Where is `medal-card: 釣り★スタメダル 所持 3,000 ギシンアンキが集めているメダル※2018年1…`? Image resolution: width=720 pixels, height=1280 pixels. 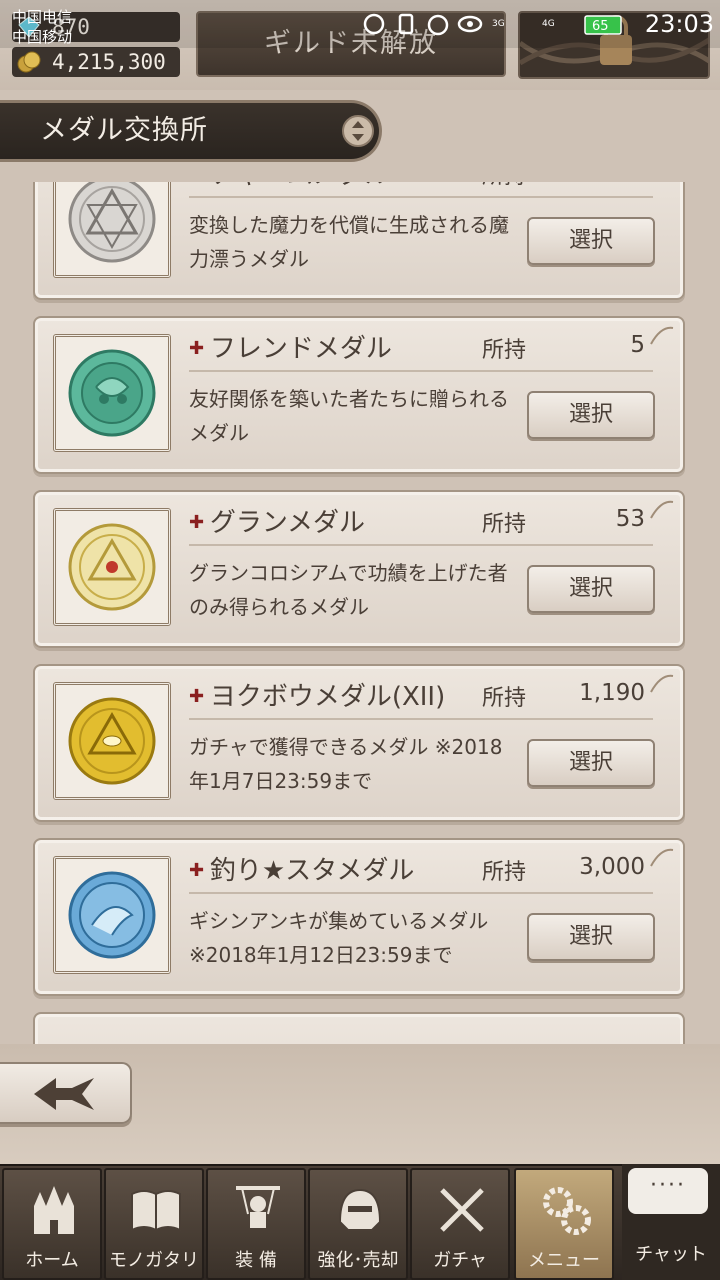 medal-card: 釣り★スタメダル 所持 3,000 ギシンアンキが集めているメダル※2018年1… is located at coordinates (359, 917).